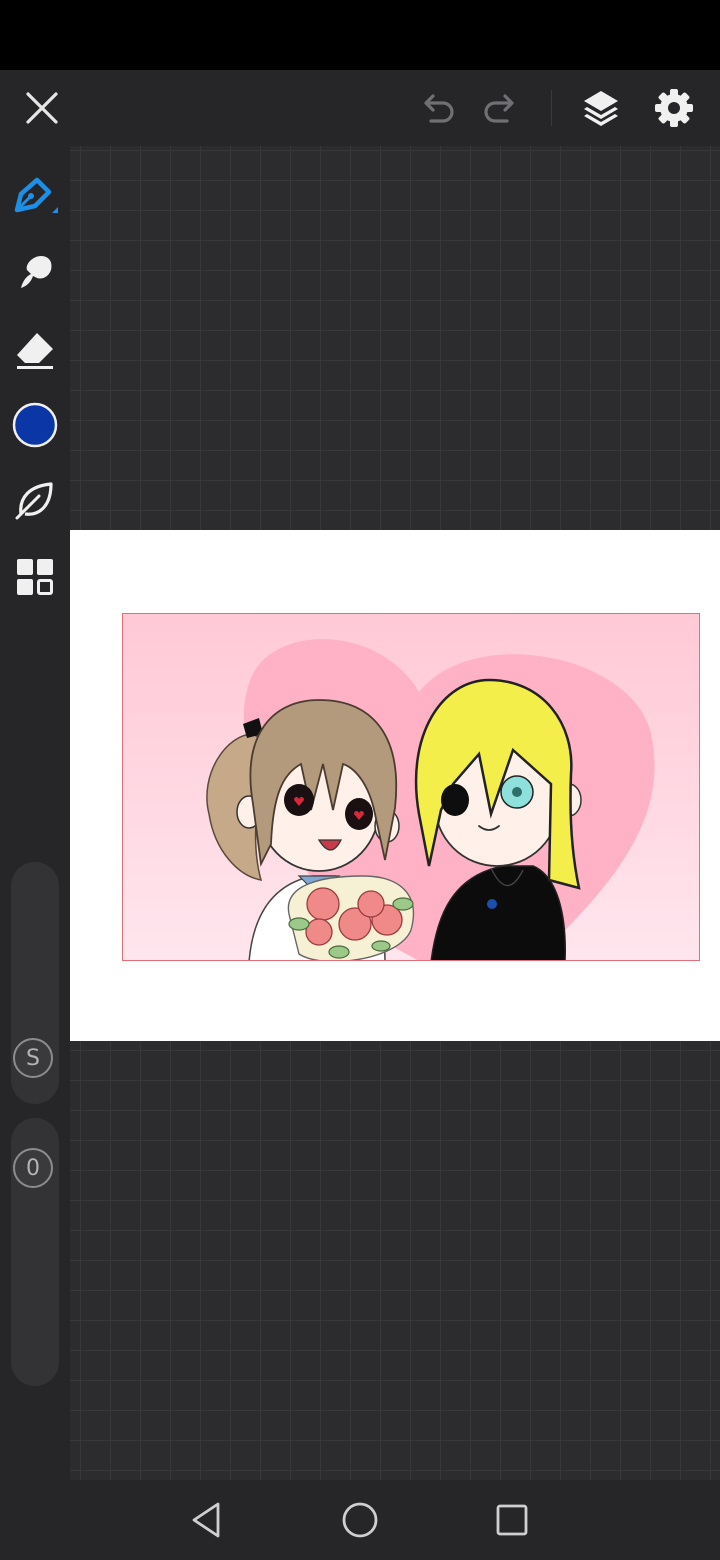  I want to click on gear-icon, so click(674, 108).